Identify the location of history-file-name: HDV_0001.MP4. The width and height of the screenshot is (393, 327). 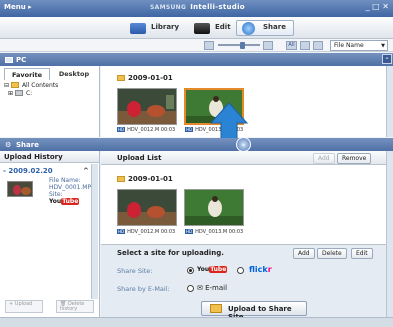
(72, 187).